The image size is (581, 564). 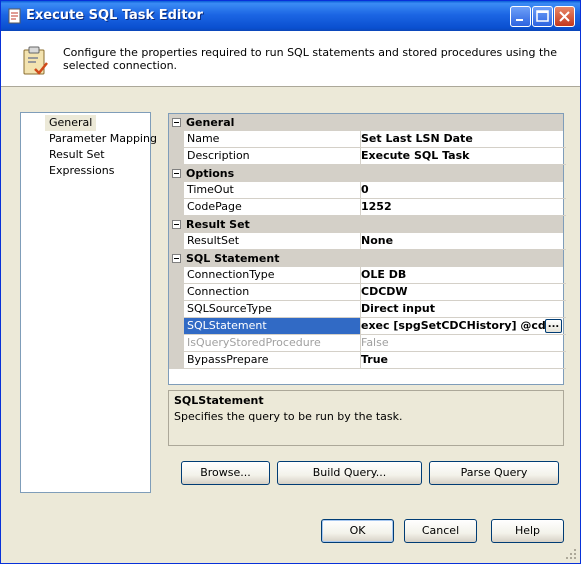 I want to click on property-value: False, so click(x=462, y=343).